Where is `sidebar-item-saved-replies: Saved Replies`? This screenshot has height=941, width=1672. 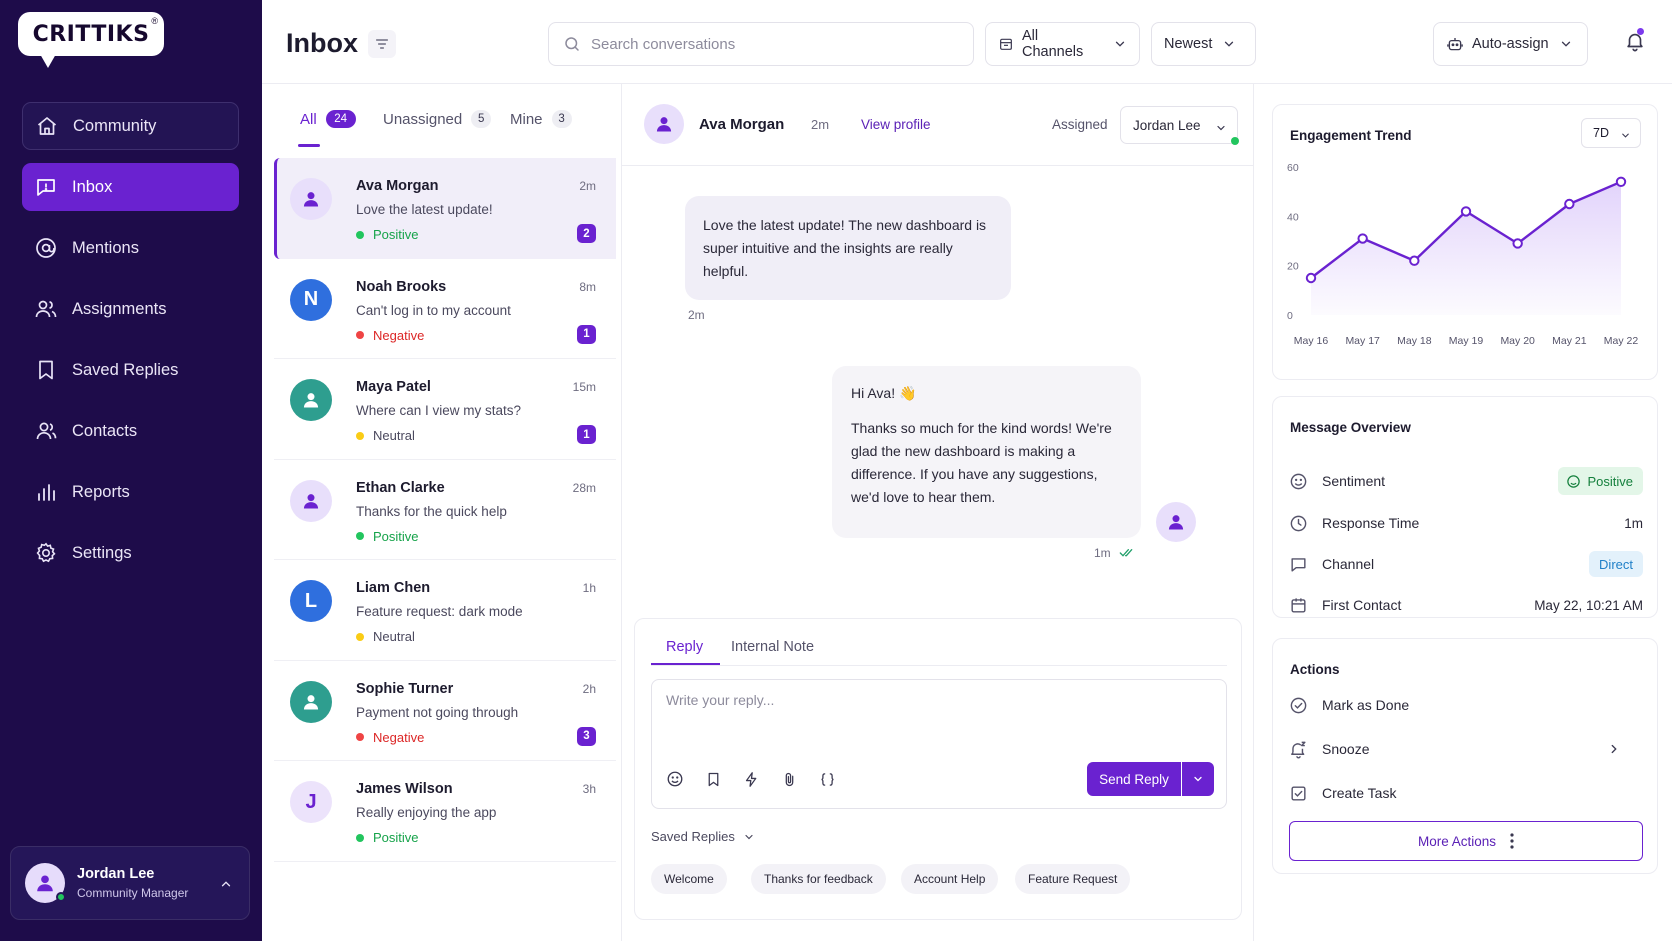 sidebar-item-saved-replies: Saved Replies is located at coordinates (130, 370).